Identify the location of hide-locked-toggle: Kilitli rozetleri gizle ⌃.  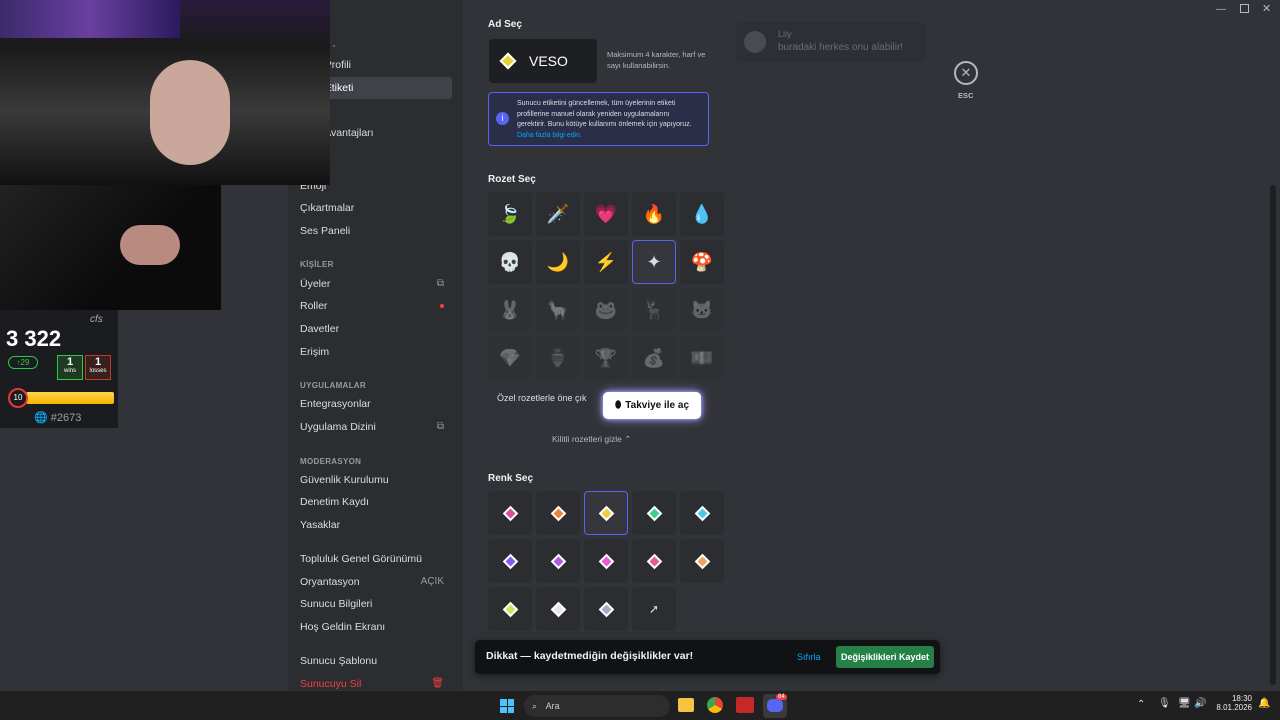
(591, 439).